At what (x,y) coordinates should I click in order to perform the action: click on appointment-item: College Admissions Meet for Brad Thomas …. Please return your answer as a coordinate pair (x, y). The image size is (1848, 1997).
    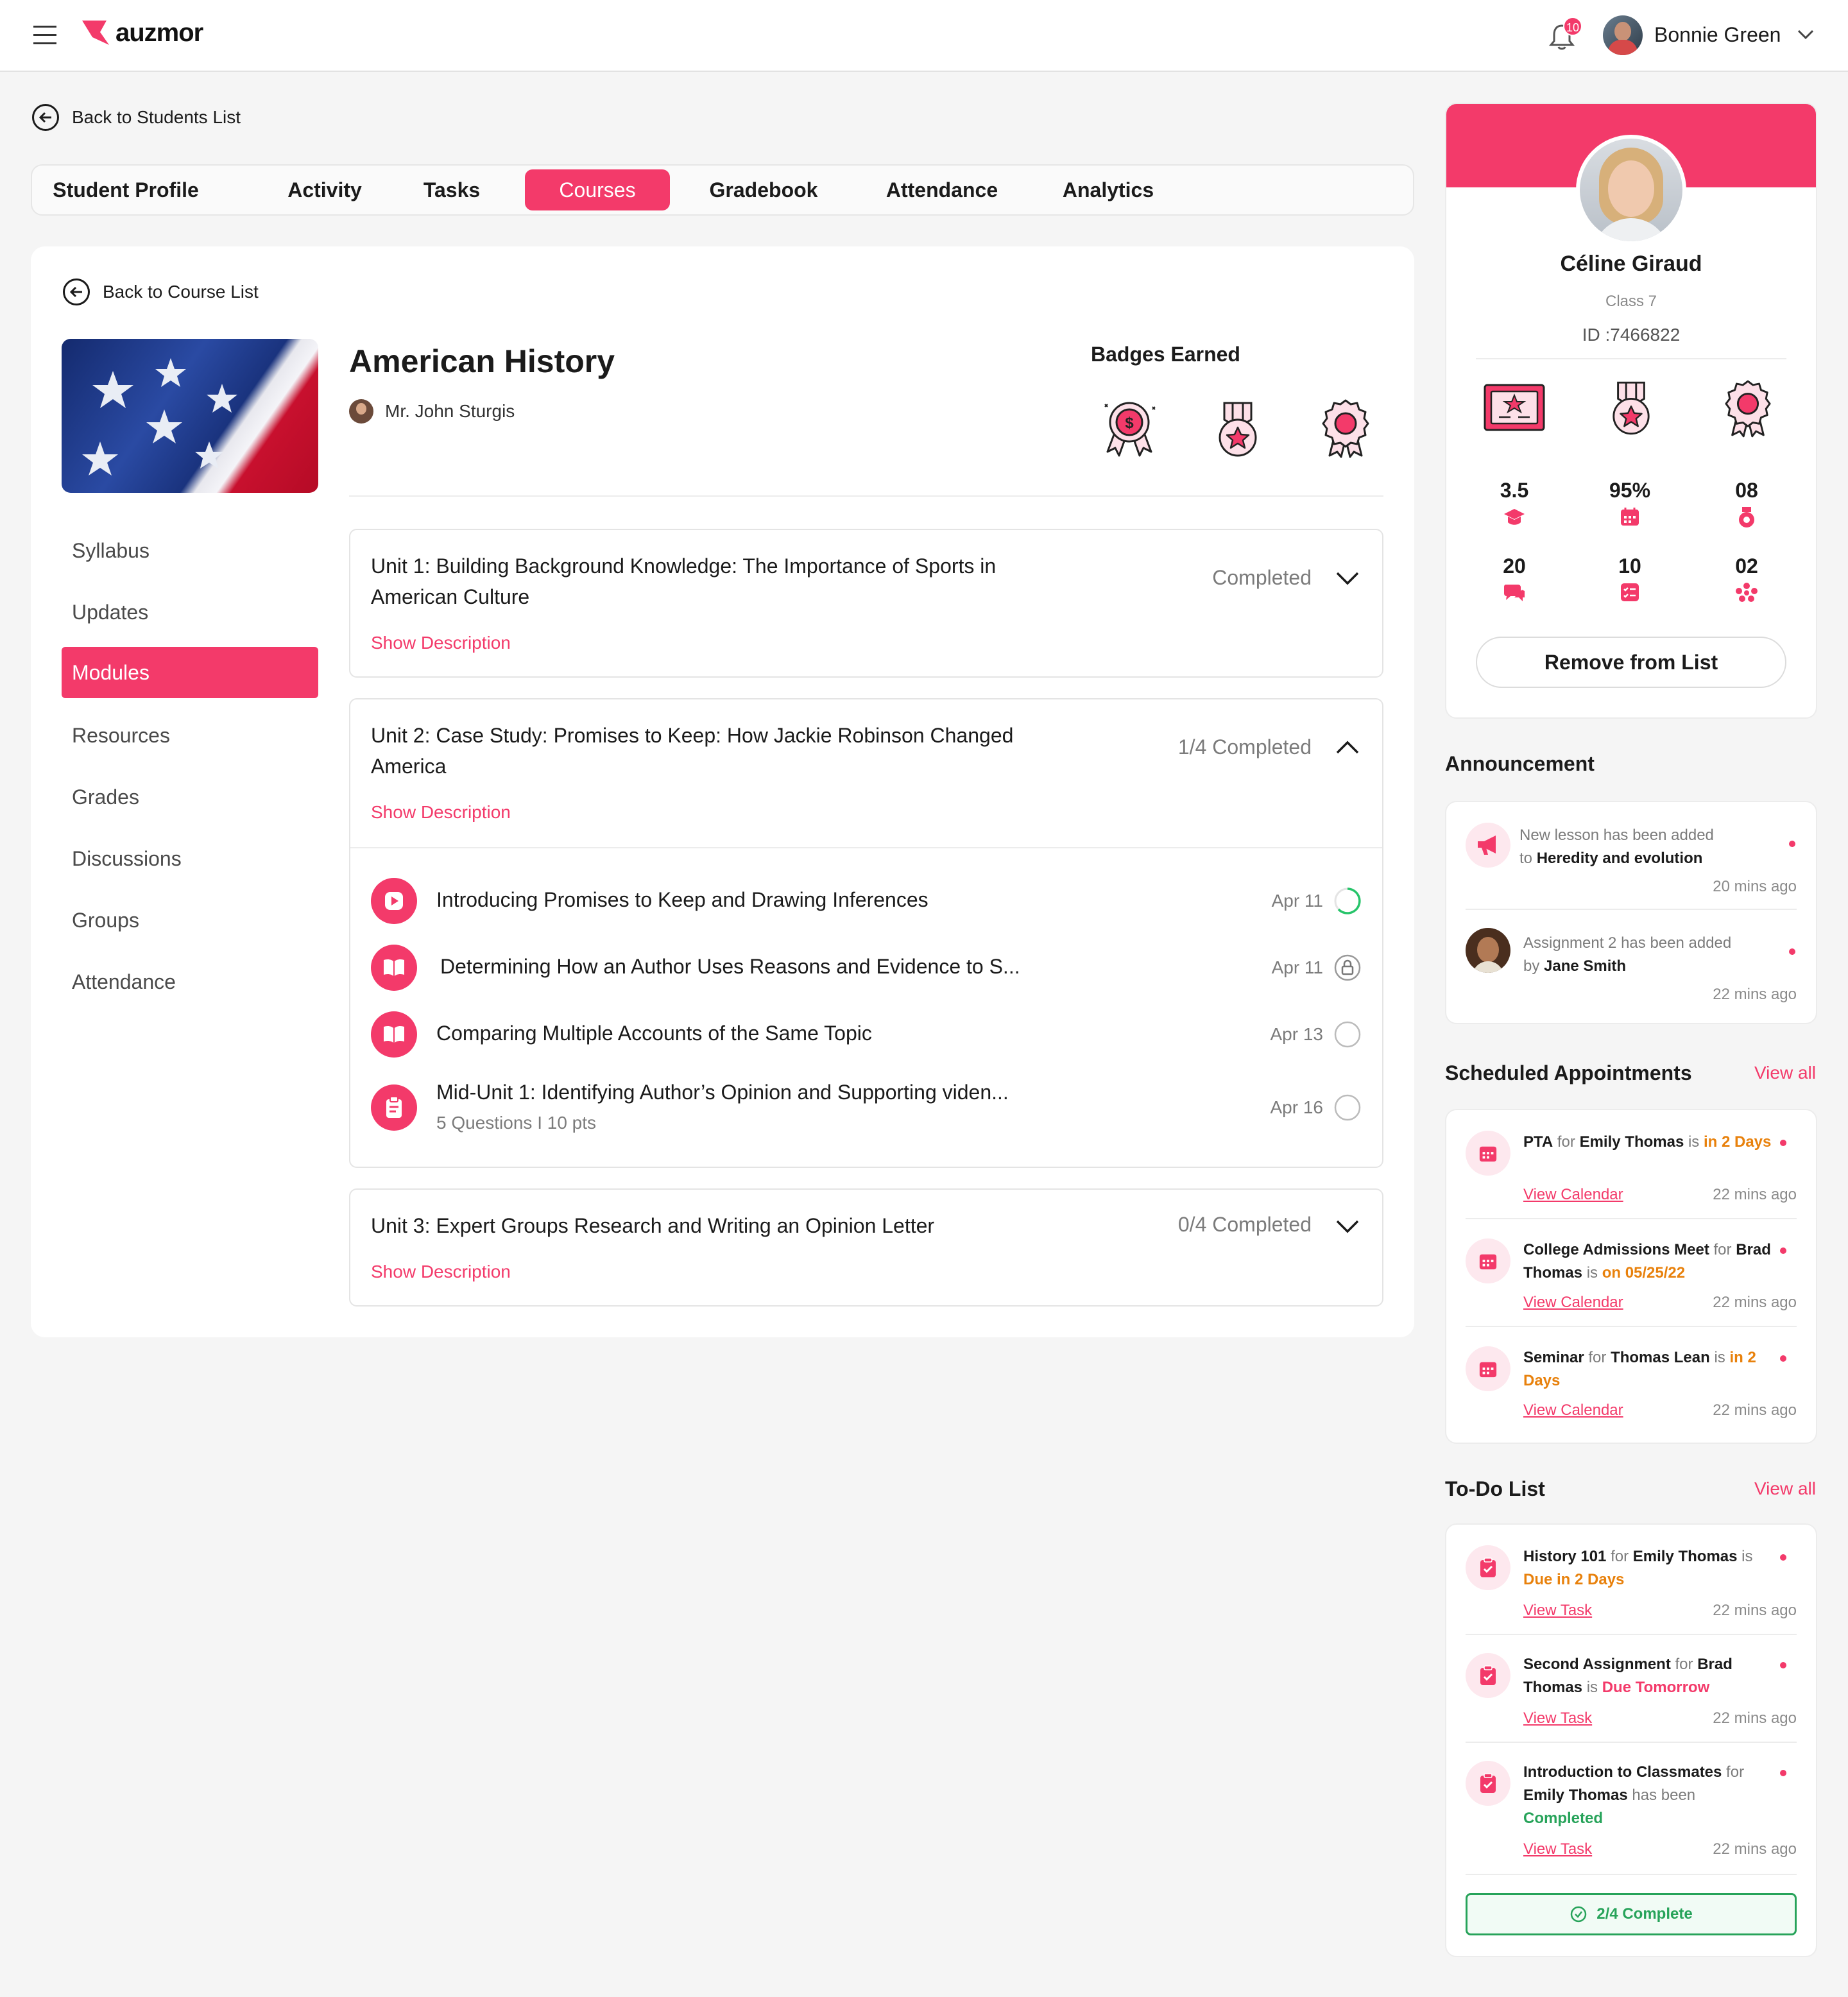
    Looking at the image, I should click on (1648, 1261).